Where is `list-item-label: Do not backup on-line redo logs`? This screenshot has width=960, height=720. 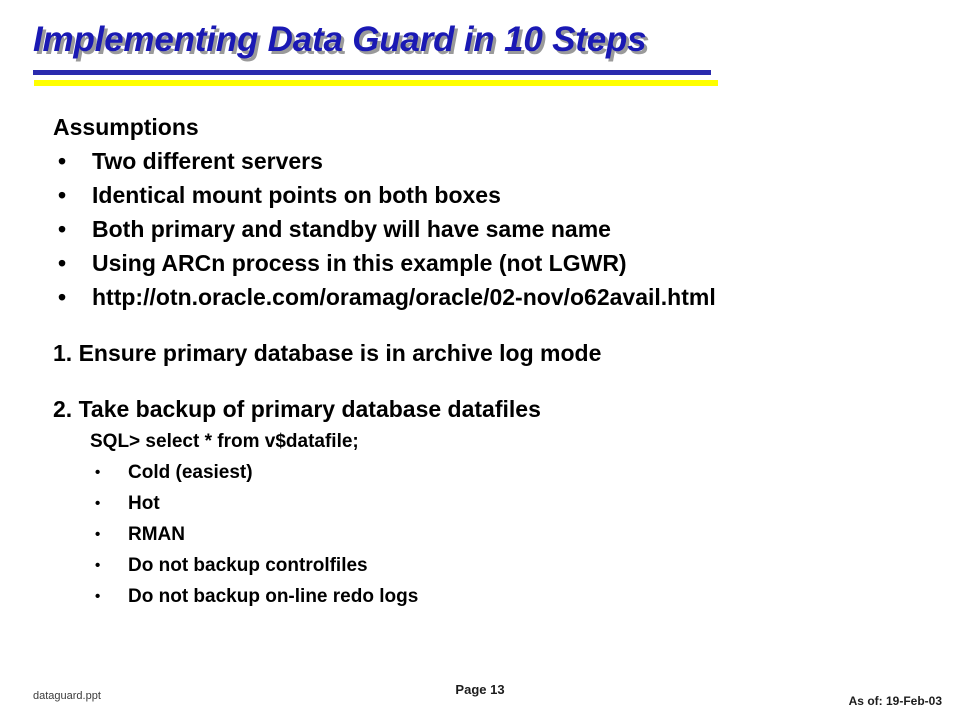 list-item-label: Do not backup on-line redo logs is located at coordinates (273, 596).